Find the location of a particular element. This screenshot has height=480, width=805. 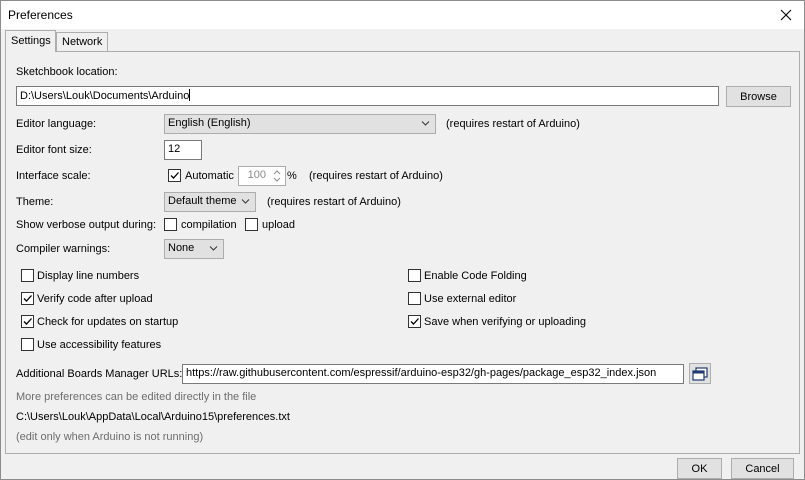

verbose-output-label: Show verbose output during: is located at coordinates (86, 225).